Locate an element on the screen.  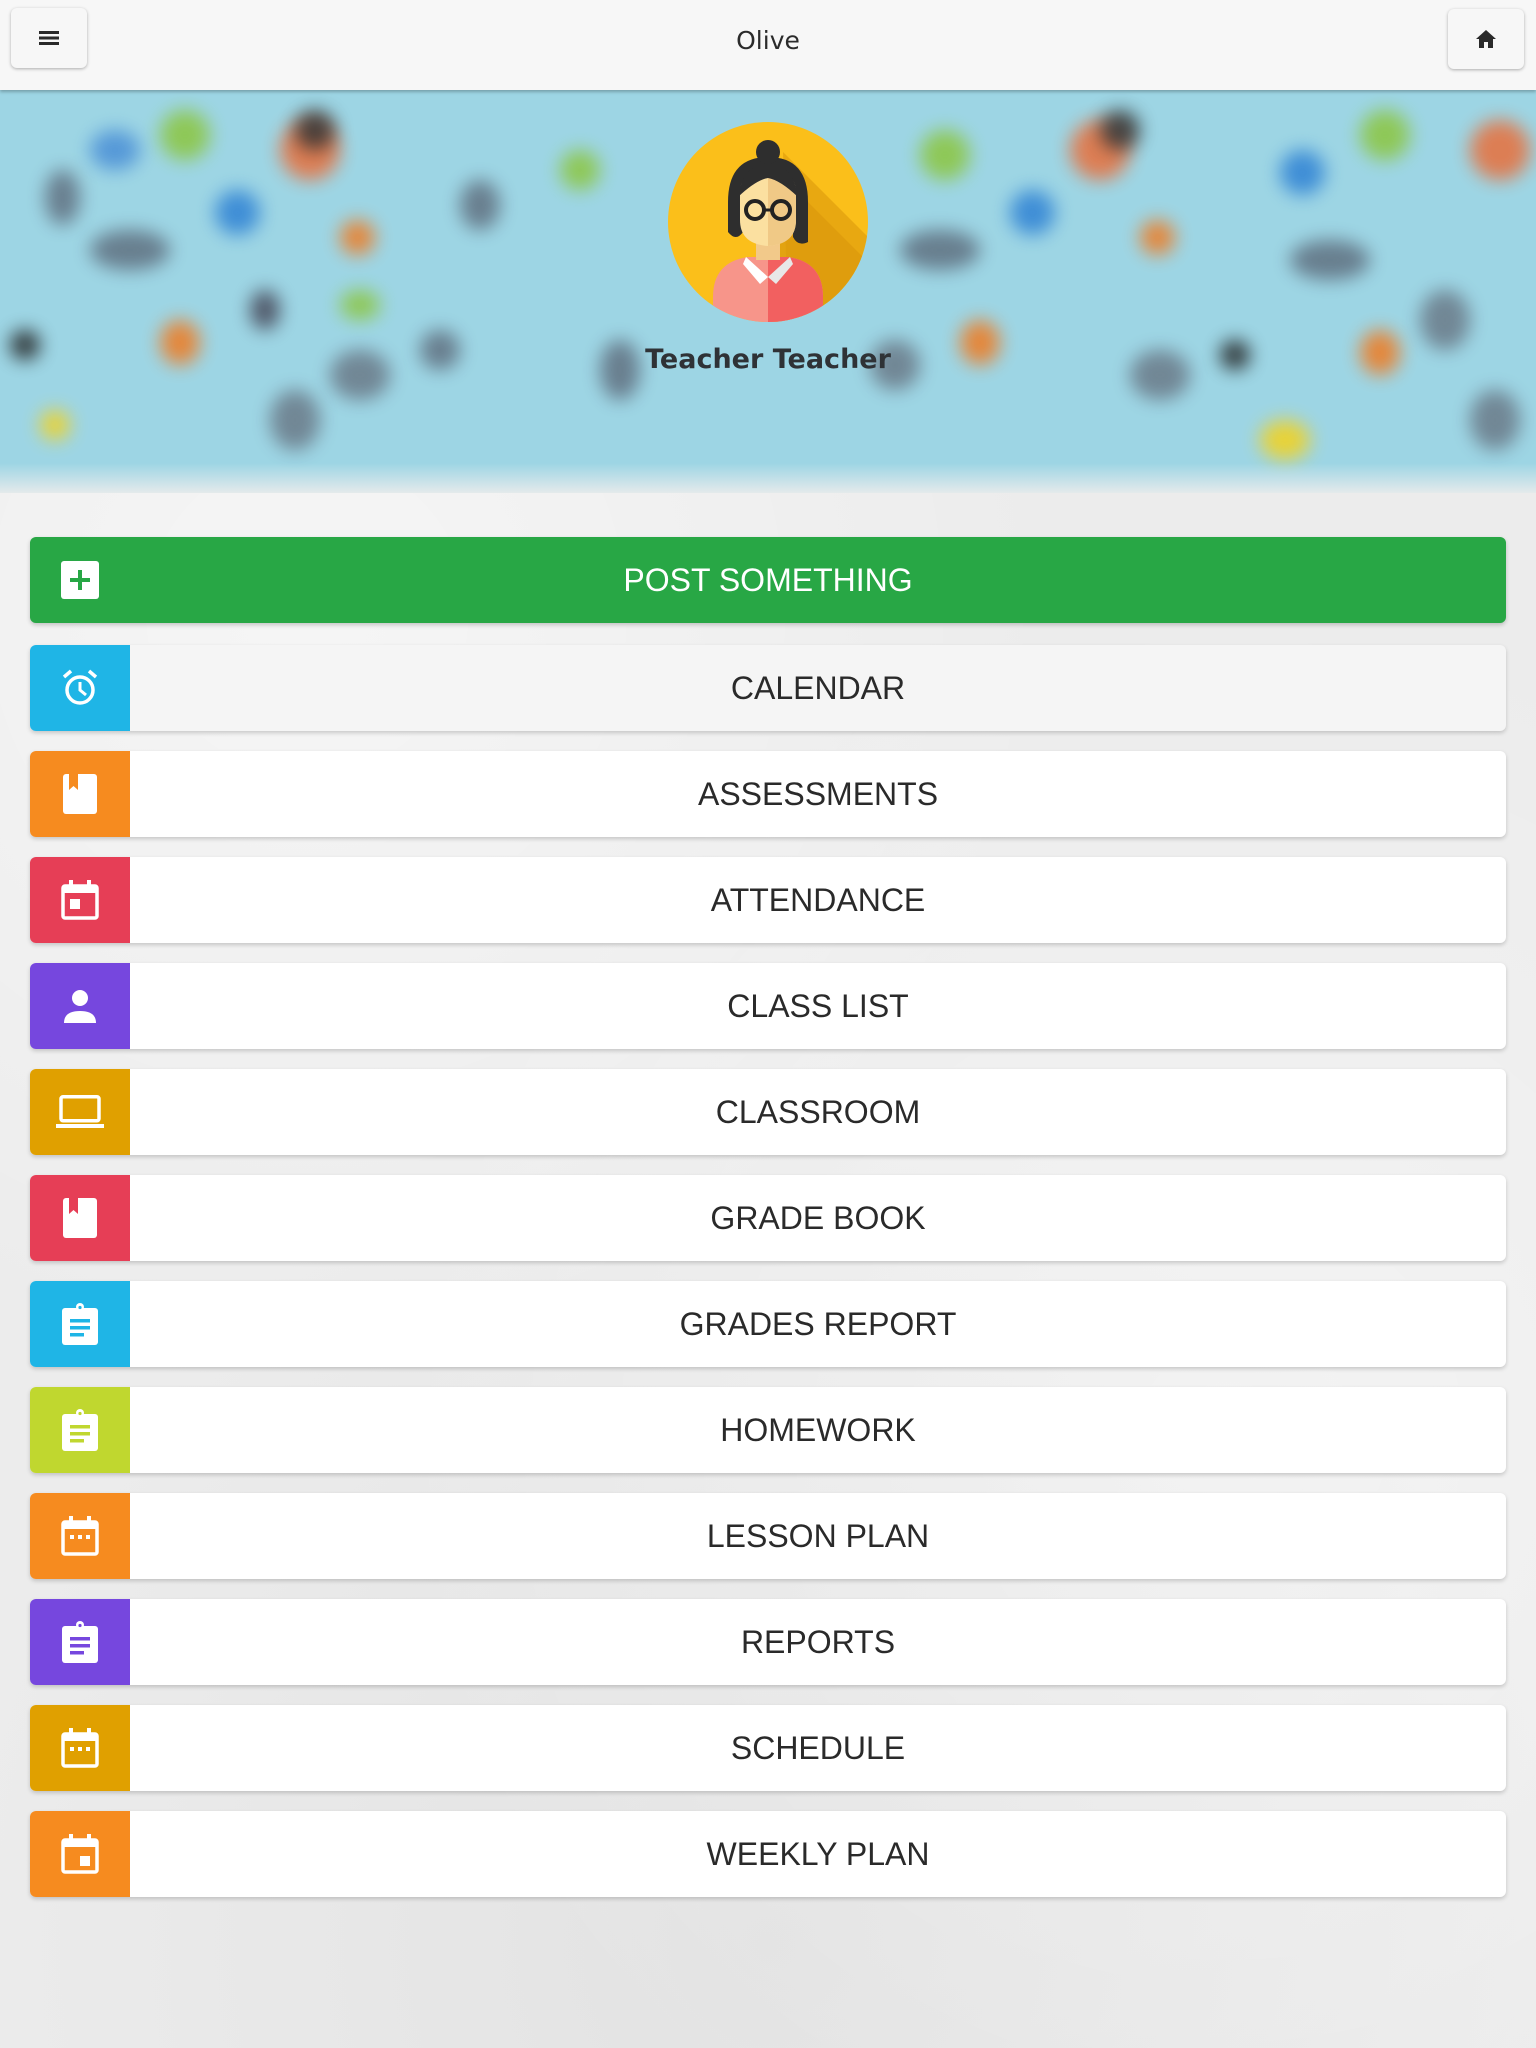
calendar-today-icon is located at coordinates (80, 1854).